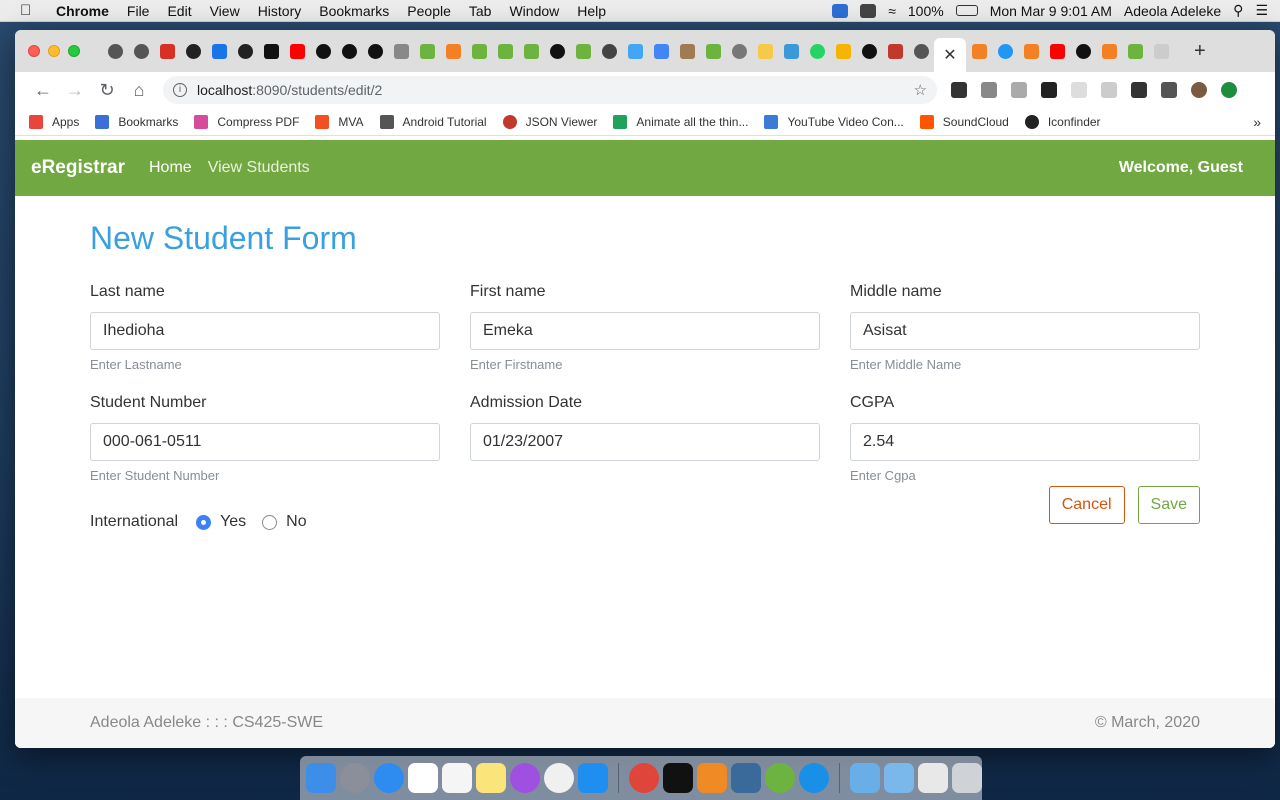 The image size is (1280, 800). What do you see at coordinates (139, 90) in the screenshot?
I see `home-button: ⌂` at bounding box center [139, 90].